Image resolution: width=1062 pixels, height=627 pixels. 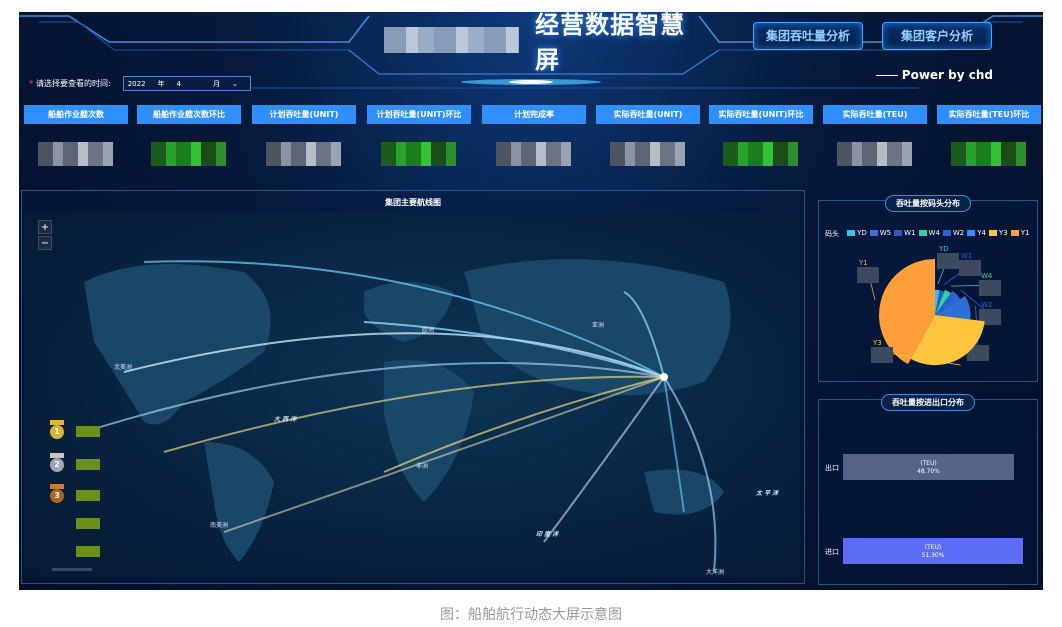 I want to click on map-label-africa: 非洲, so click(x=422, y=466).